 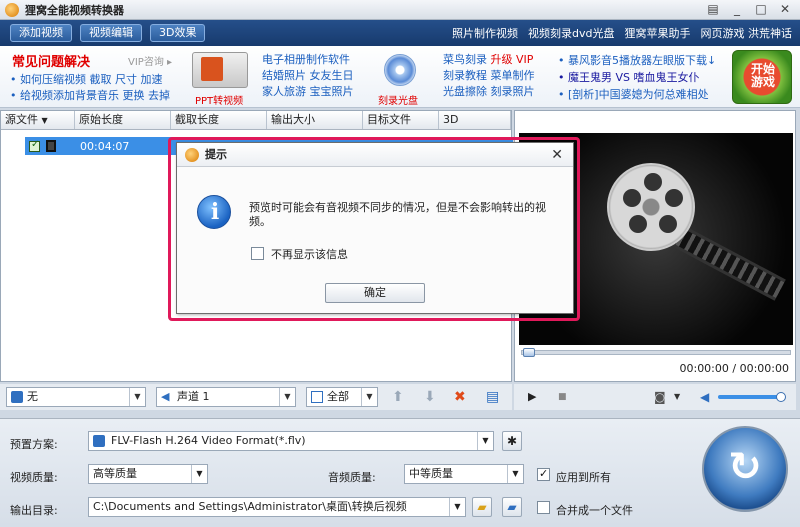 I want to click on dvd-burn-link: 视频刻录dvd光盘, so click(x=571, y=33).